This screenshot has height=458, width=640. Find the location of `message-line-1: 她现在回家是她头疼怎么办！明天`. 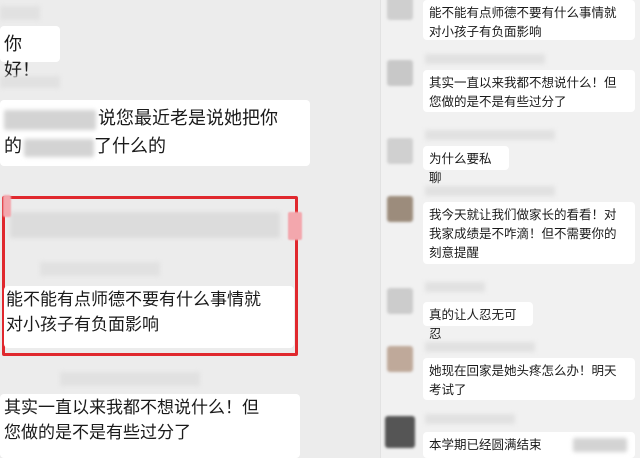

message-line-1: 她现在回家是她头疼怎么办！明天 is located at coordinates (523, 370).